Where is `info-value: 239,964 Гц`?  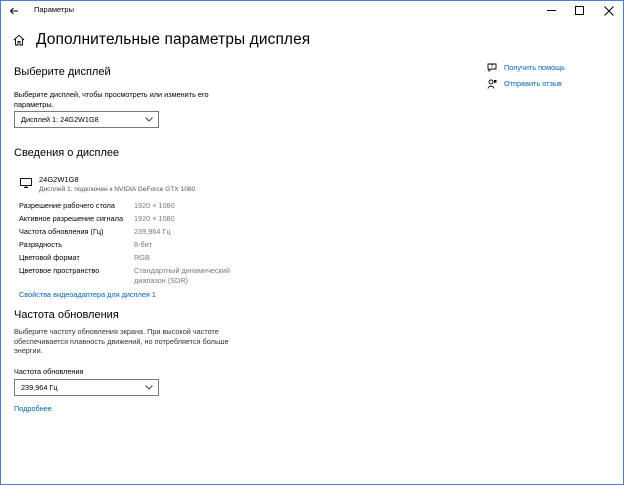 info-value: 239,964 Гц is located at coordinates (152, 231).